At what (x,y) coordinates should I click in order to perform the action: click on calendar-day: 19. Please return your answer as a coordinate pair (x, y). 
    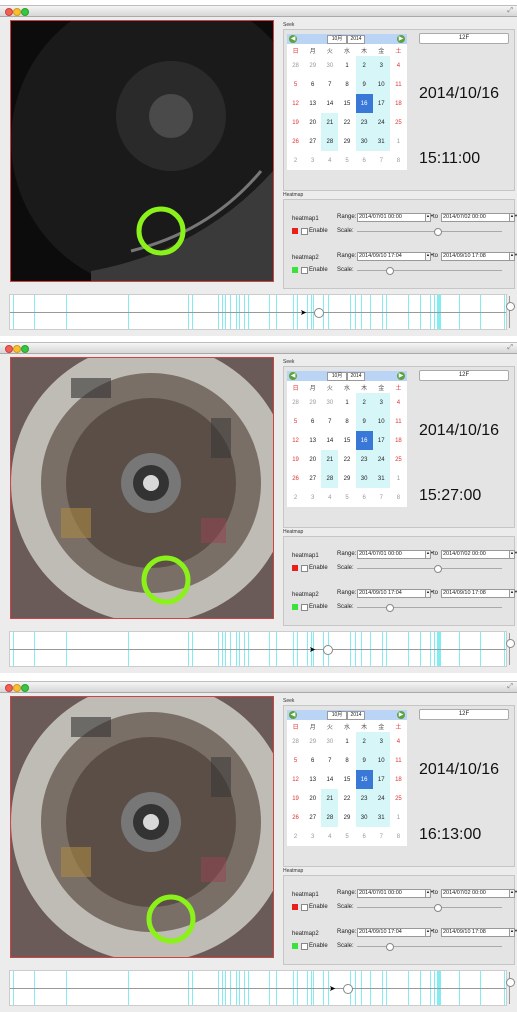
    Looking at the image, I should click on (295, 798).